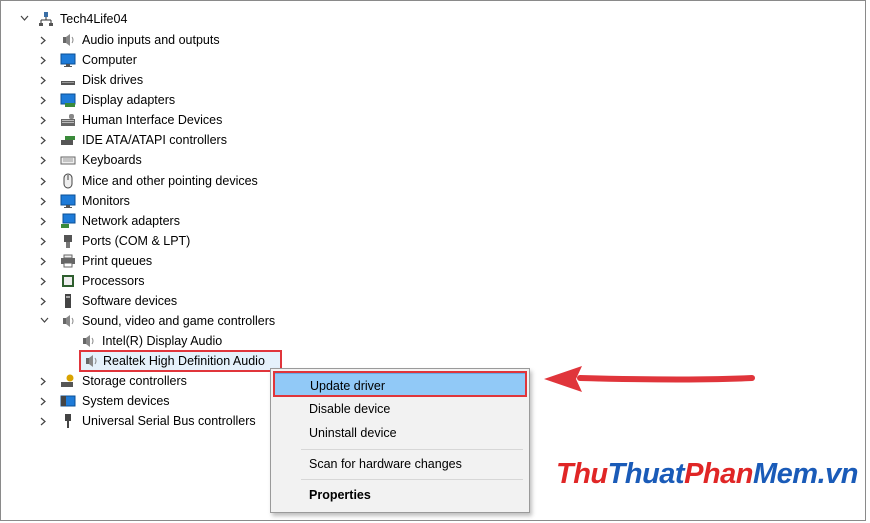 Image resolution: width=870 pixels, height=523 pixels. Describe the element at coordinates (68, 301) in the screenshot. I see `software-device-icon` at that location.